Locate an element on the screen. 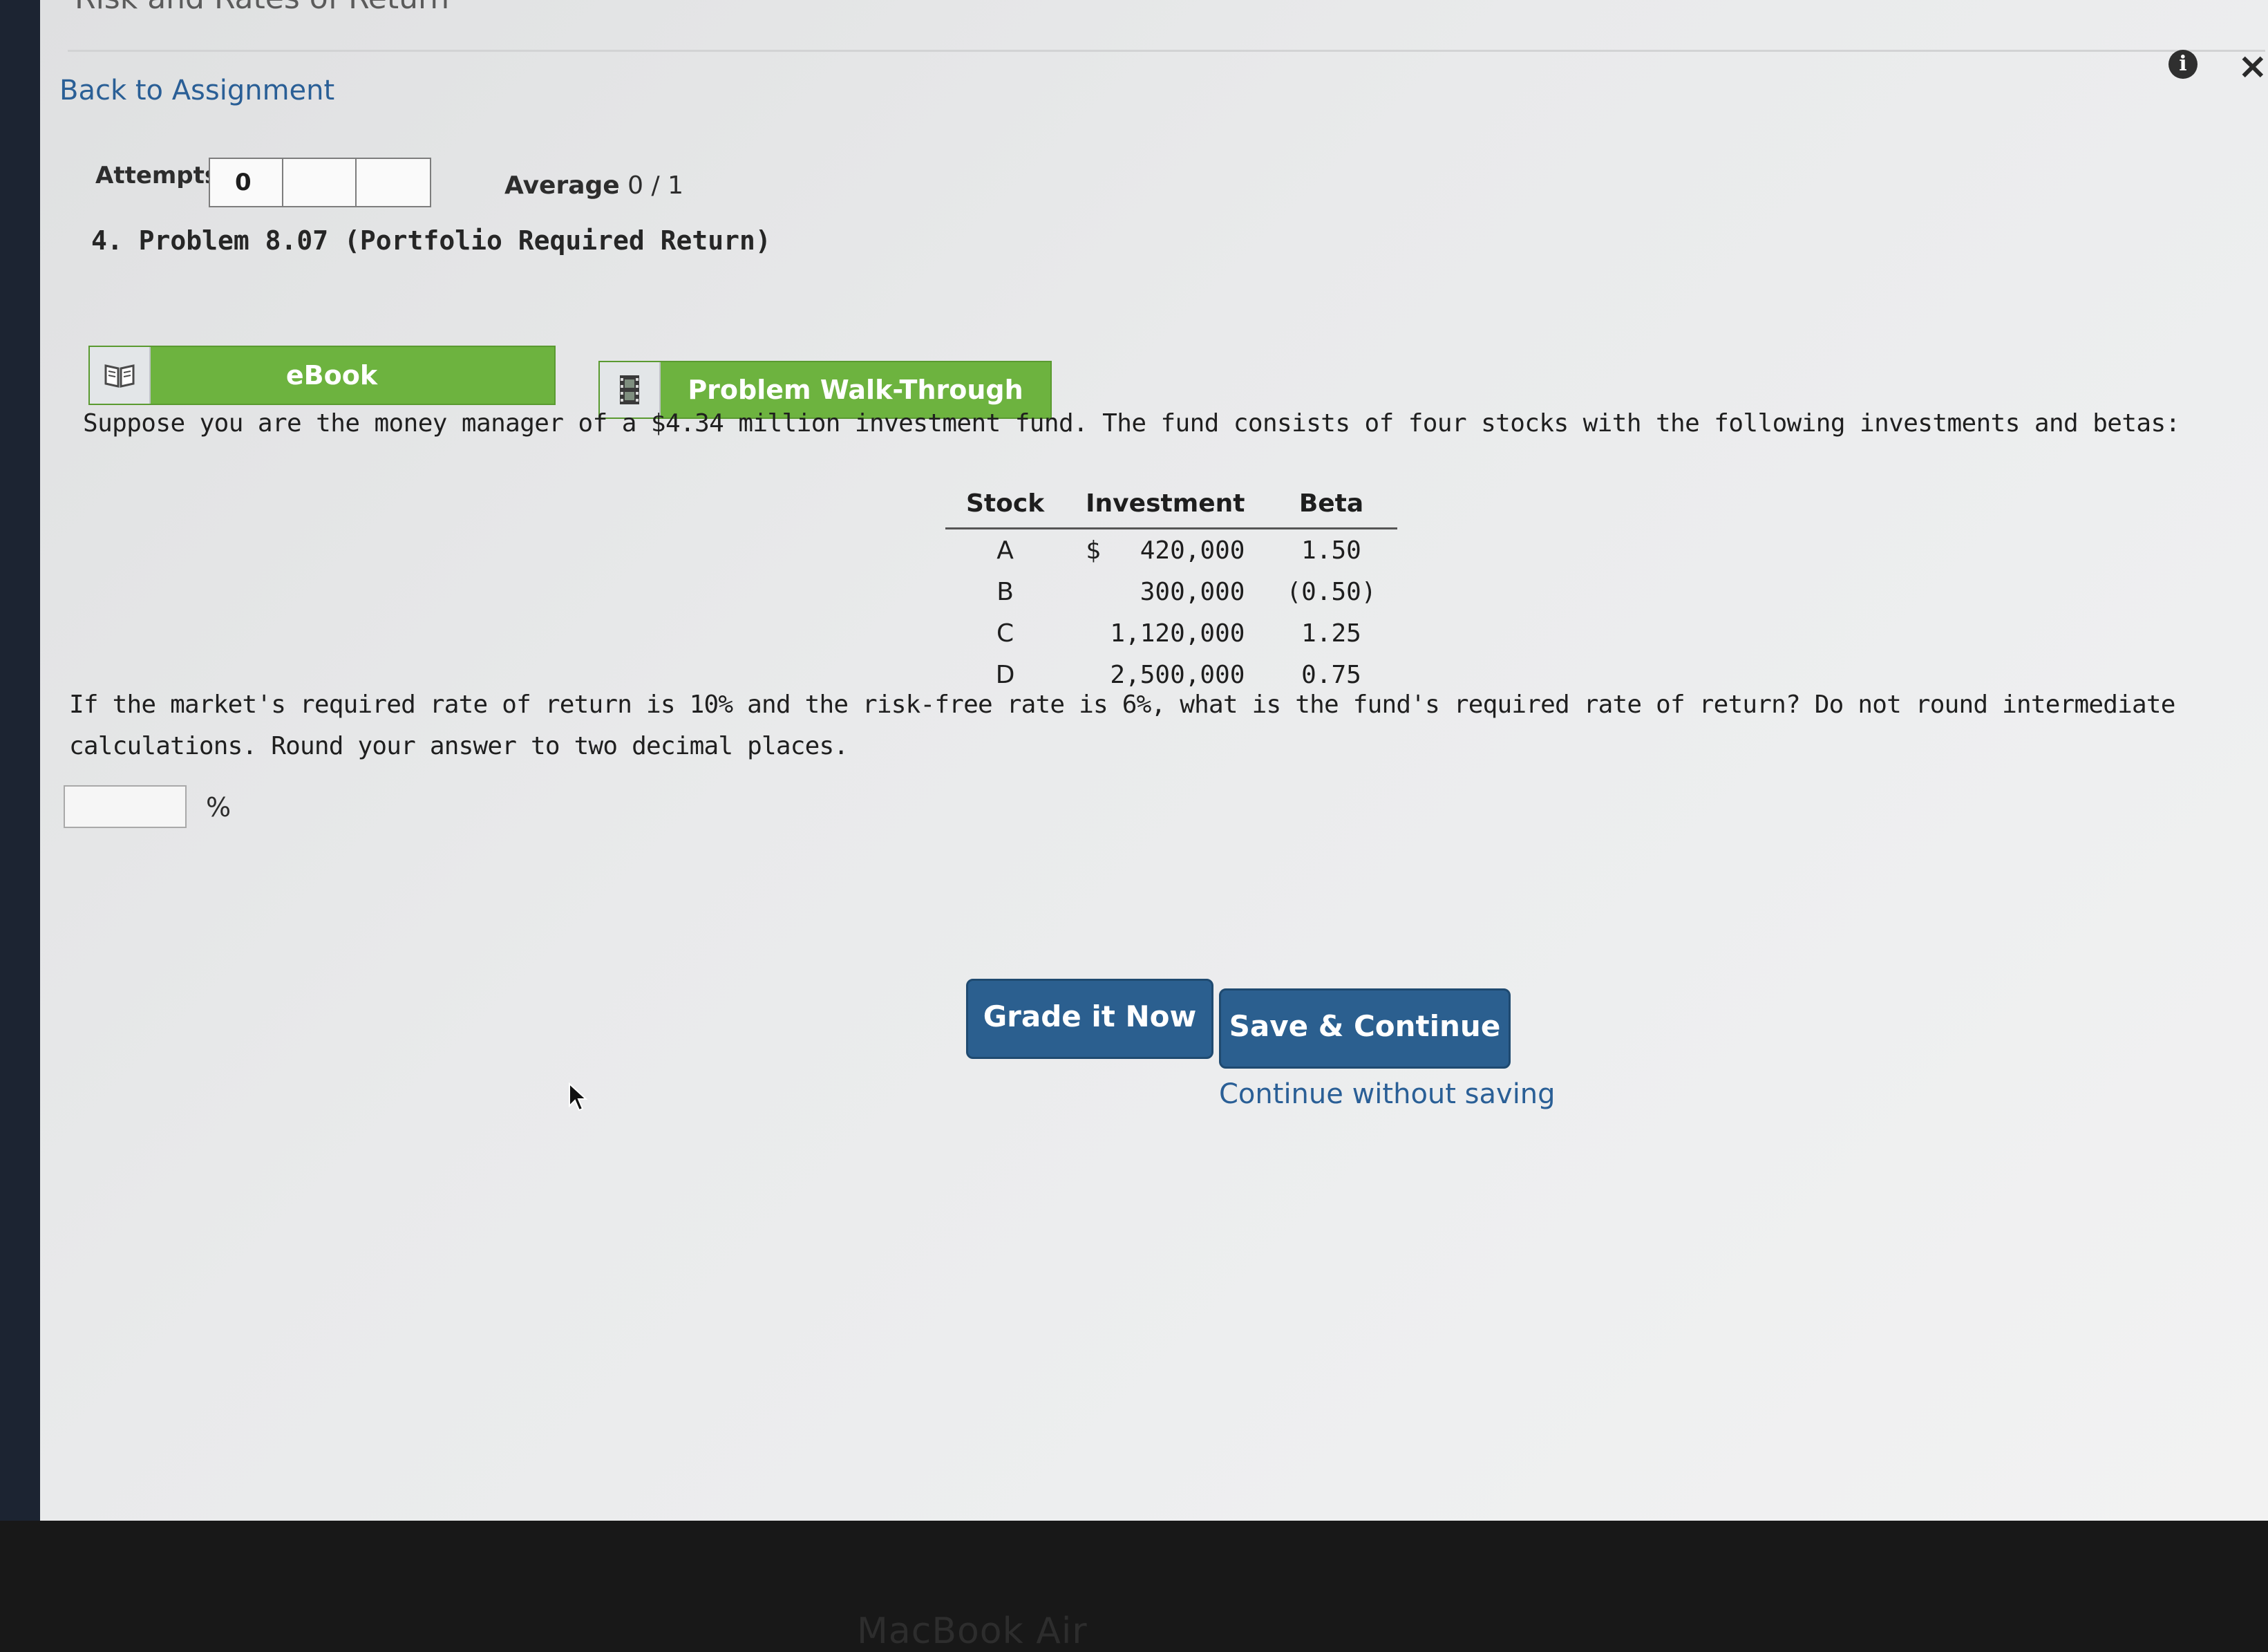  continue-without-saving-link: Continue without saving is located at coordinates (1387, 1094).